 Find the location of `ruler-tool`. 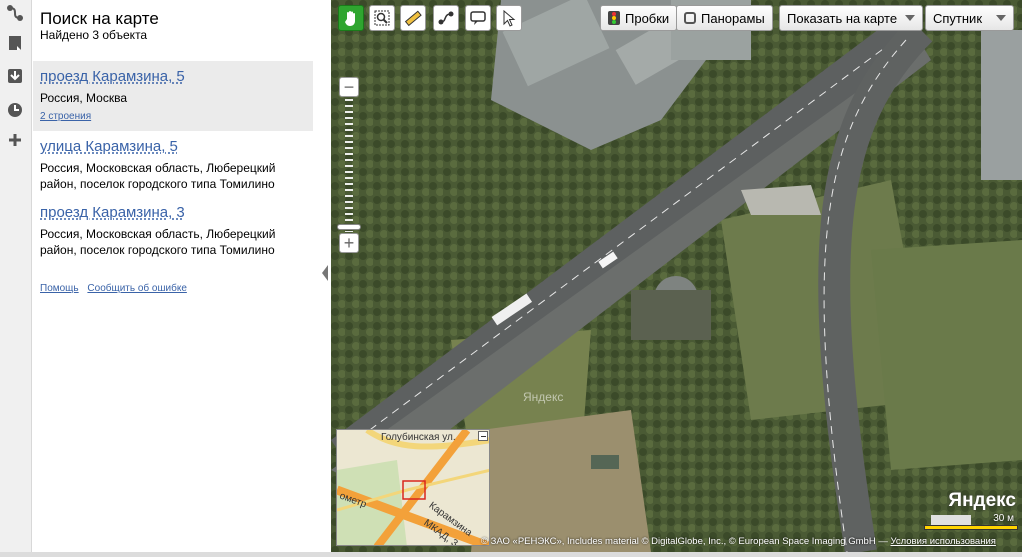

ruler-tool is located at coordinates (413, 18).